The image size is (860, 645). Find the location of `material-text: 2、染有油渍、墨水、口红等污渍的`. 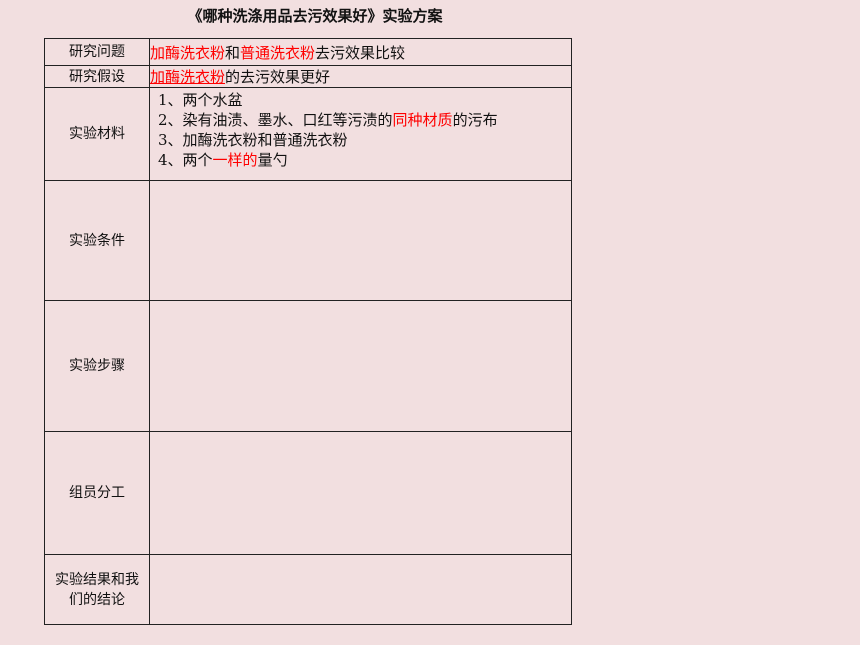

material-text: 2、染有油渍、墨水、口红等污渍的 is located at coordinates (275, 120).